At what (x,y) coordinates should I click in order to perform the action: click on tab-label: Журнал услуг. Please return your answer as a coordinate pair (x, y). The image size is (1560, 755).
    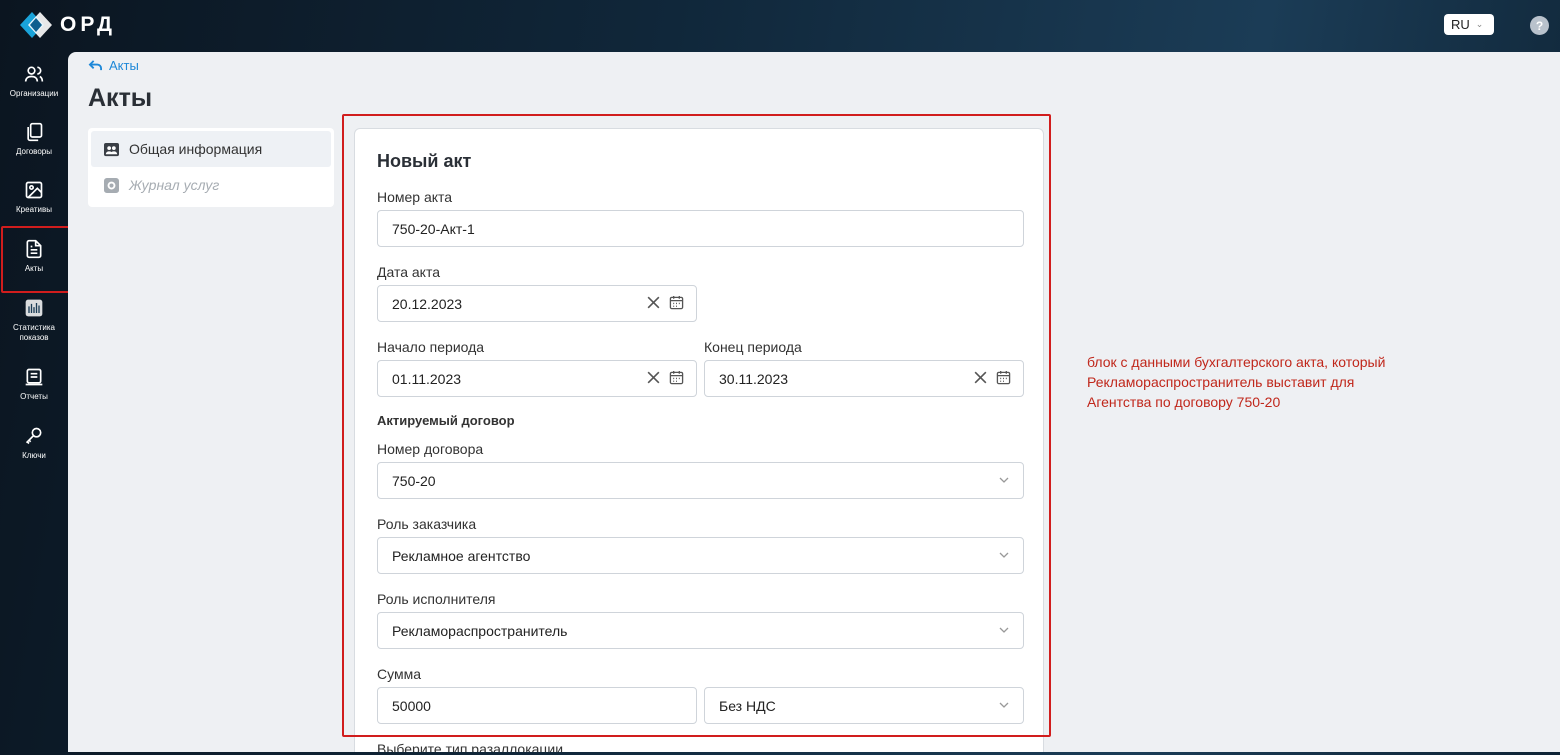
    Looking at the image, I should click on (174, 185).